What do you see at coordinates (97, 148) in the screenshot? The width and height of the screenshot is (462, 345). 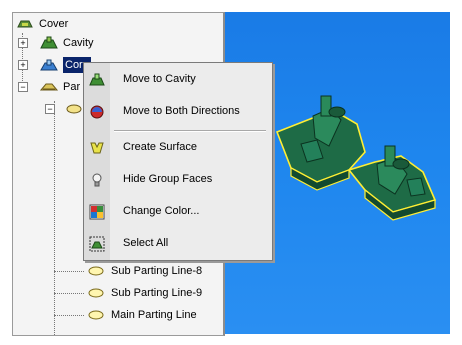 I see `create-surface-icon` at bounding box center [97, 148].